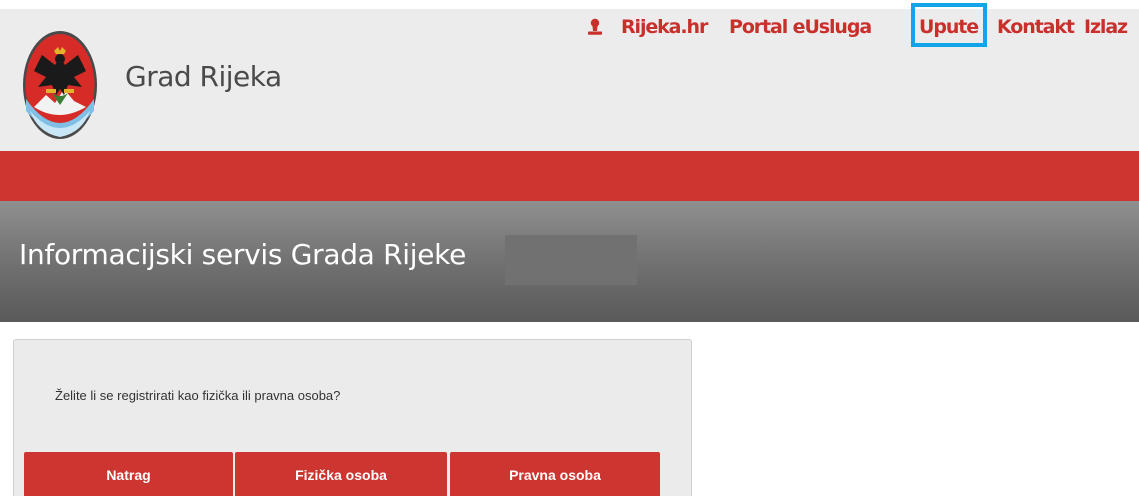 The height and width of the screenshot is (496, 1139). What do you see at coordinates (243, 254) in the screenshot?
I see `page-title: Informacijski servis Grada Rijeke` at bounding box center [243, 254].